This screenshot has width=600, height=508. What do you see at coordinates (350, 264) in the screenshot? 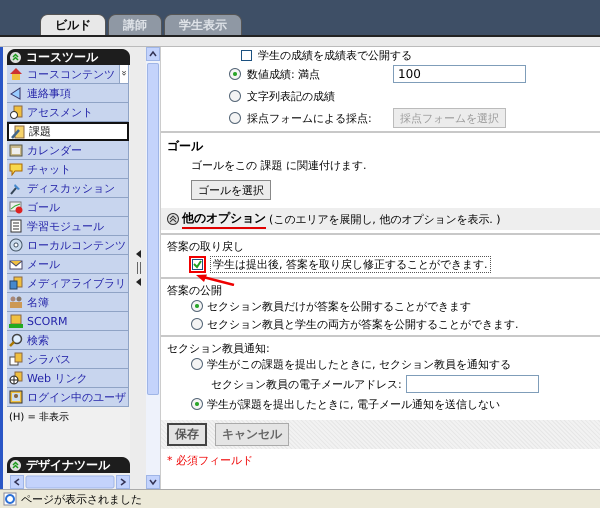
I see `option-label: 学生は提出後, 答案を取り戻し修正することができます.` at bounding box center [350, 264].